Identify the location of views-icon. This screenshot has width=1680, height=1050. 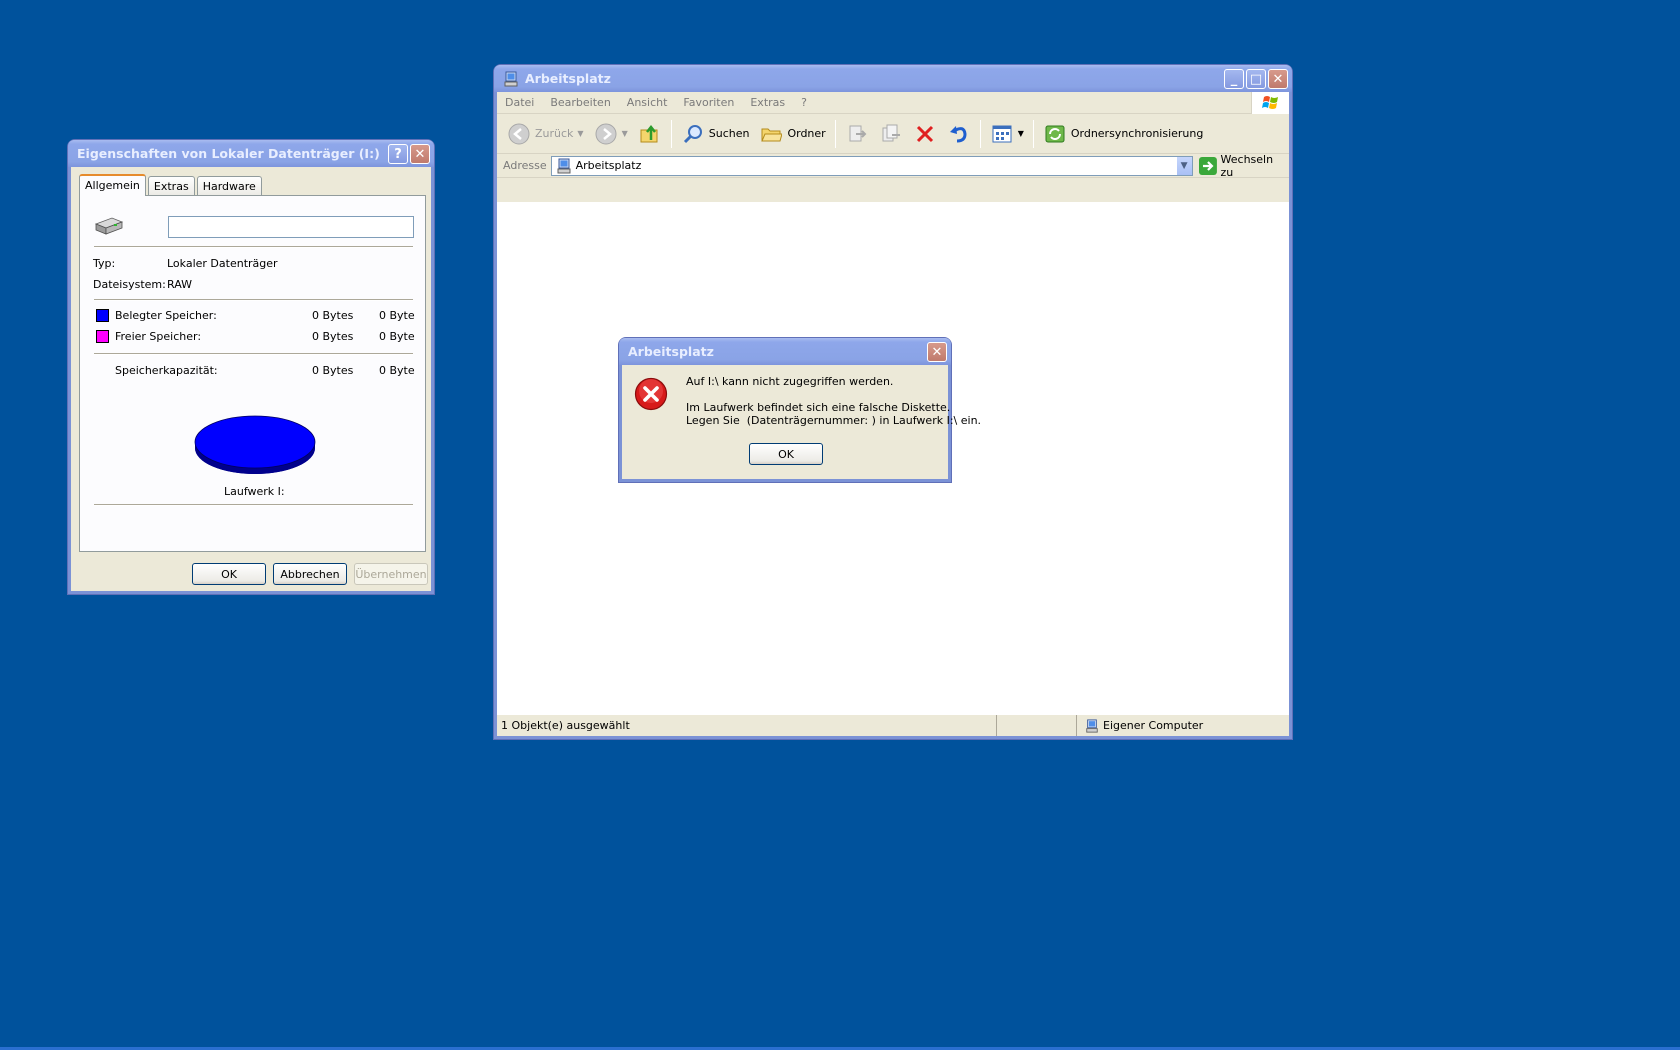
(1002, 134).